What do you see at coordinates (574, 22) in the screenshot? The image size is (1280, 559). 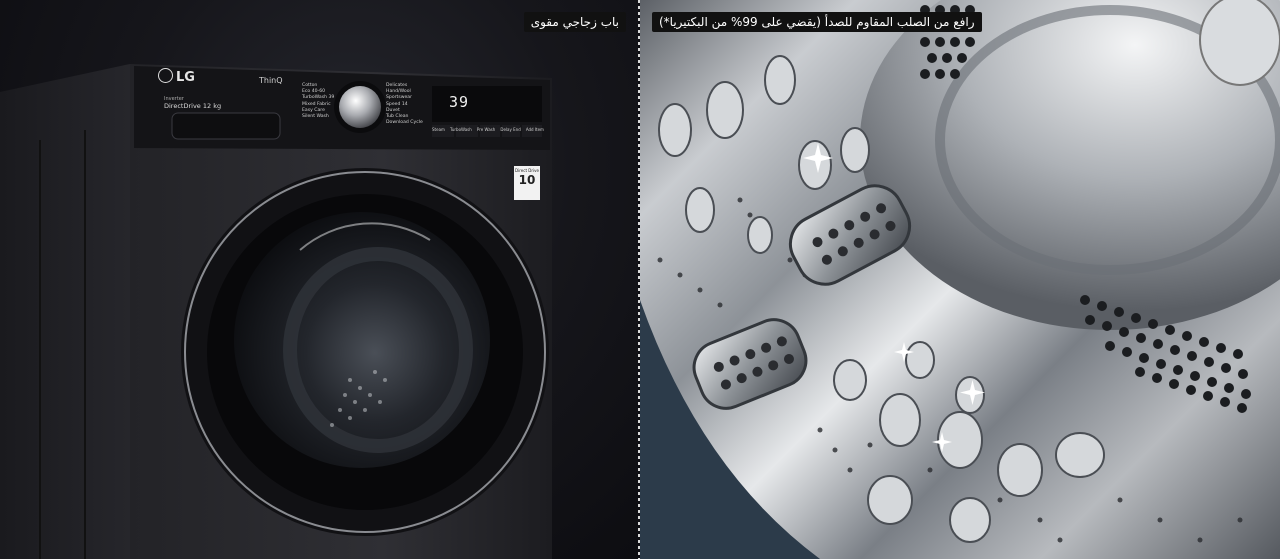 I see `caption-tempered-glass-door: باب زجاجي مقوى` at bounding box center [574, 22].